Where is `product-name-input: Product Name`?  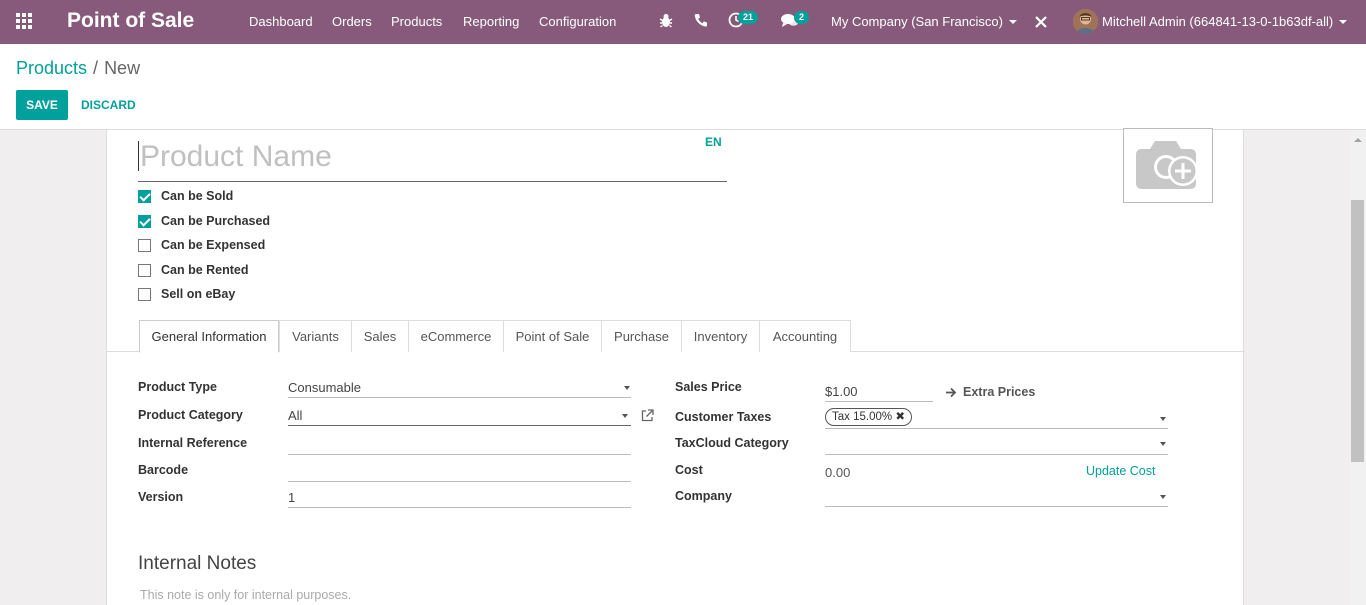
product-name-input: Product Name is located at coordinates (432, 159).